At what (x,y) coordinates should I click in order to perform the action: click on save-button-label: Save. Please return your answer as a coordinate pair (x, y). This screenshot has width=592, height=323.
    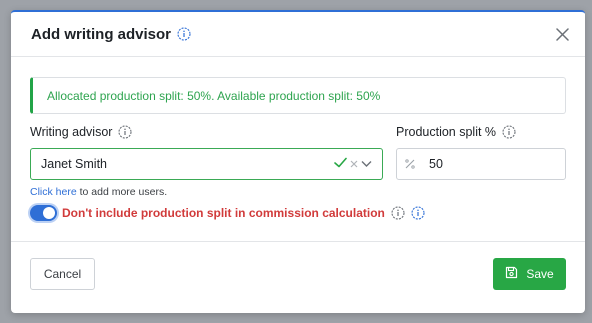
    Looking at the image, I should click on (540, 274).